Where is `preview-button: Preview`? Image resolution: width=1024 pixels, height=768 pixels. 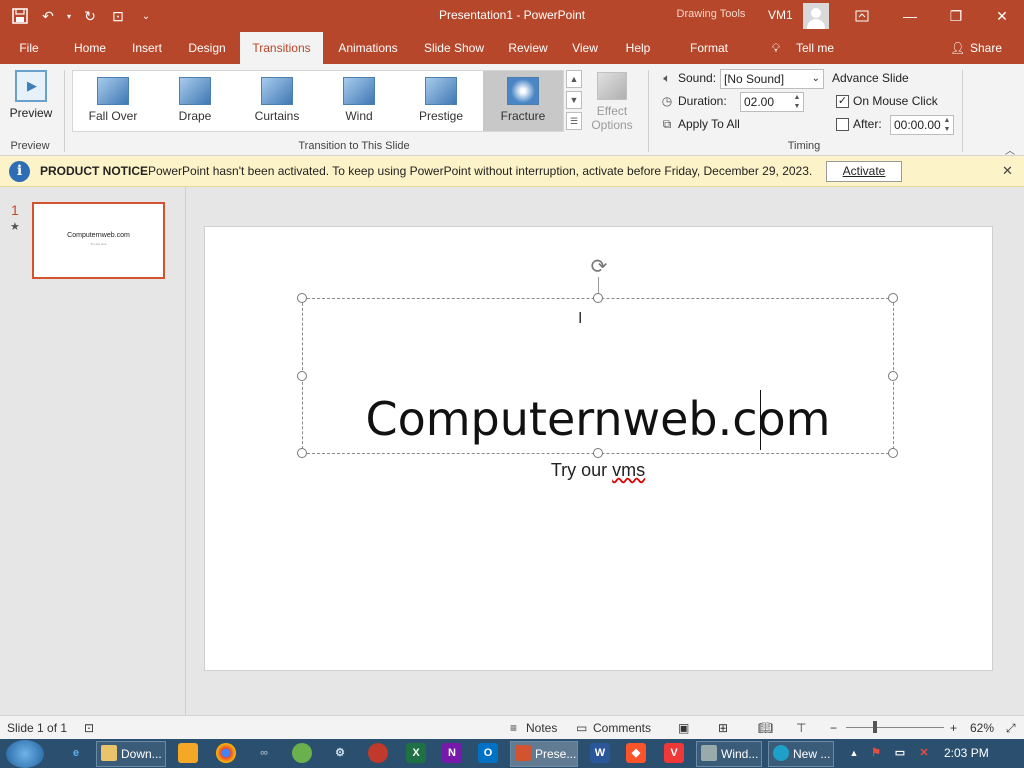 preview-button: Preview is located at coordinates (31, 98).